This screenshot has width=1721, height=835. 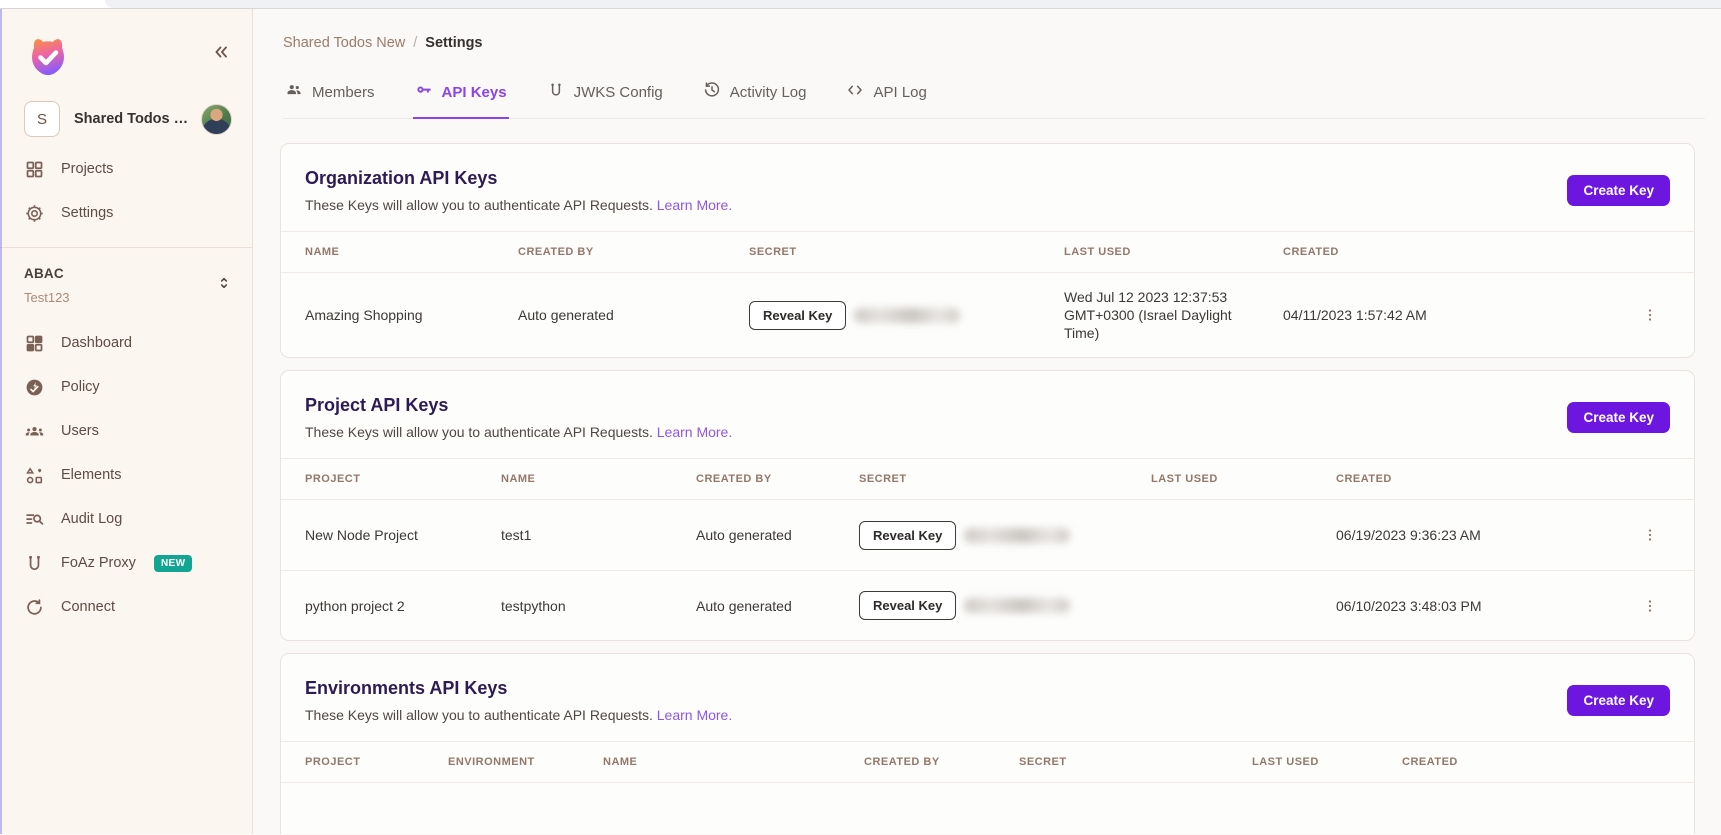 What do you see at coordinates (91, 475) in the screenshot?
I see `sidebar-item-label: Elements` at bounding box center [91, 475].